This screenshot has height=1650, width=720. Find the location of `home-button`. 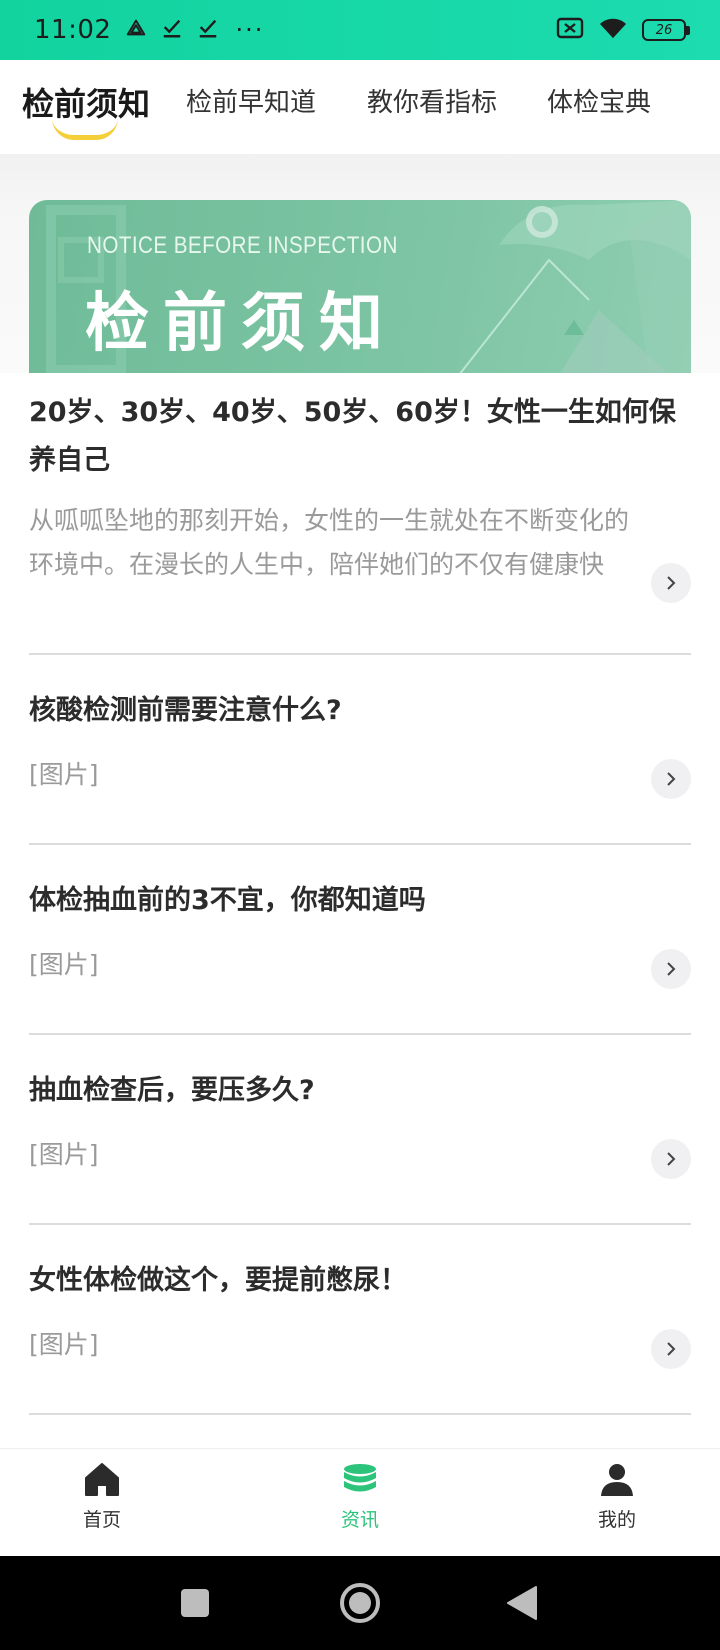

home-button is located at coordinates (360, 1605).